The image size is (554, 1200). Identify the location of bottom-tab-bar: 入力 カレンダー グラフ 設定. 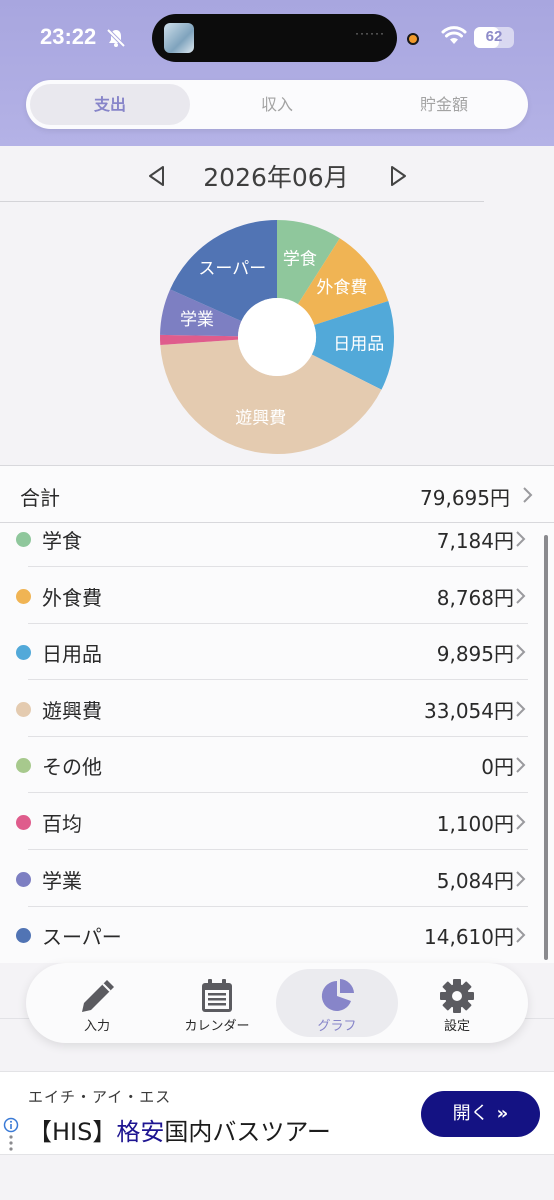
(277, 1003).